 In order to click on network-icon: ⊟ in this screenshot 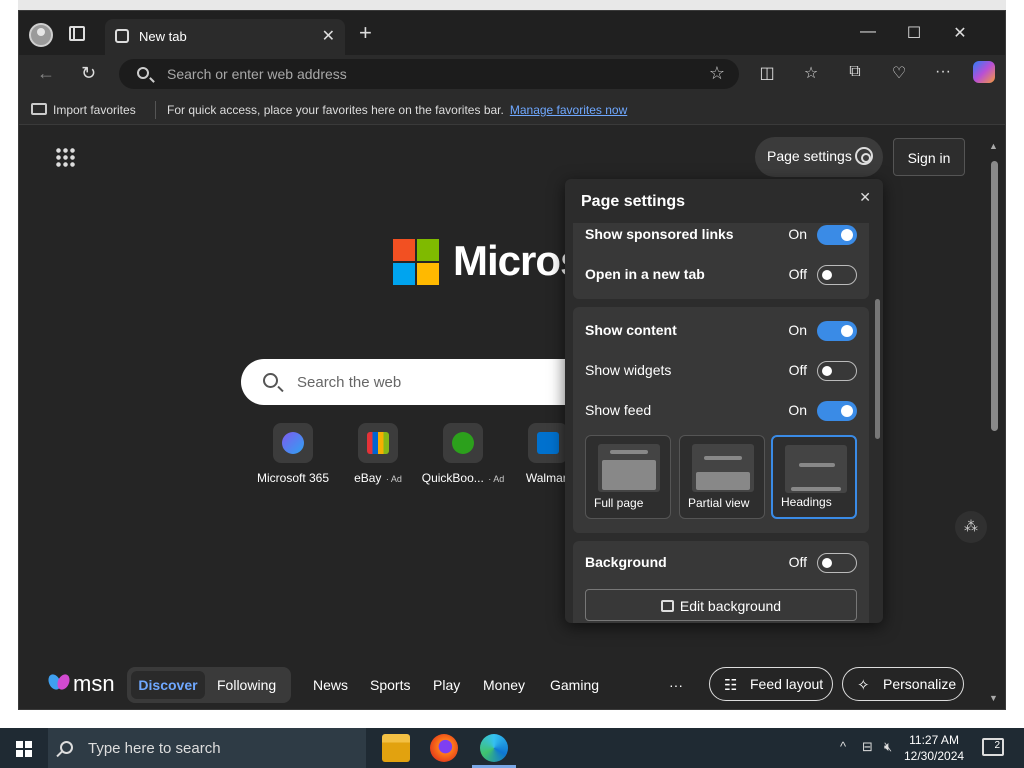, I will do `click(867, 747)`.